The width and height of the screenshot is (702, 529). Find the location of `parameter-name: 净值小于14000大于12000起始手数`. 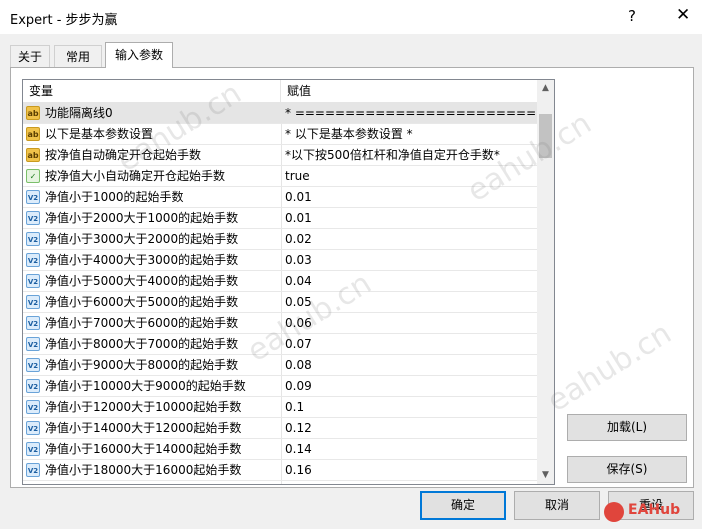

parameter-name: 净值小于14000大于12000起始手数 is located at coordinates (143, 428).